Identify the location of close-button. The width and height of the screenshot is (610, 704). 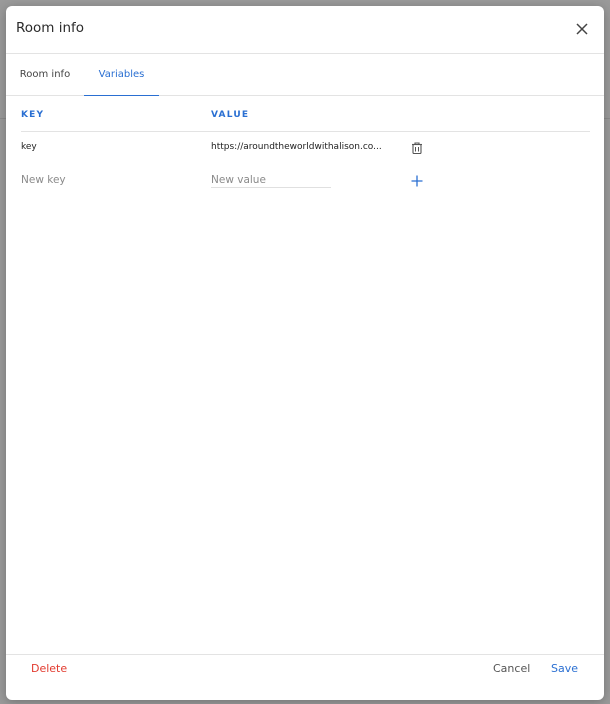
(582, 29).